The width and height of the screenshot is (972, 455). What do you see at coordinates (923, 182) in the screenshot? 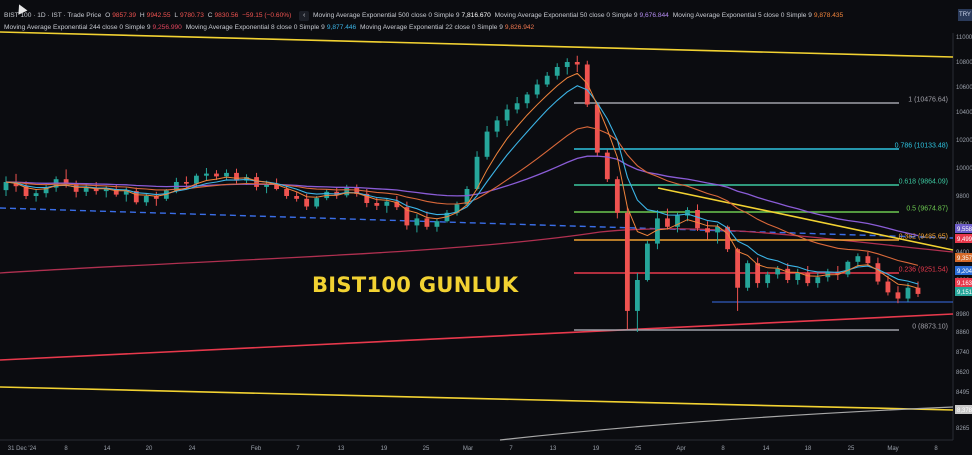
I see `fib-level-label: 0.618 (9864.09)` at bounding box center [923, 182].